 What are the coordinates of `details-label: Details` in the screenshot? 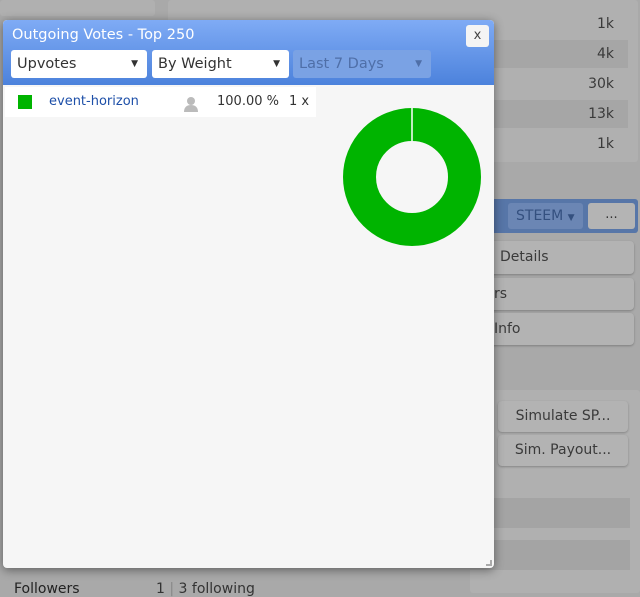 It's located at (524, 257).